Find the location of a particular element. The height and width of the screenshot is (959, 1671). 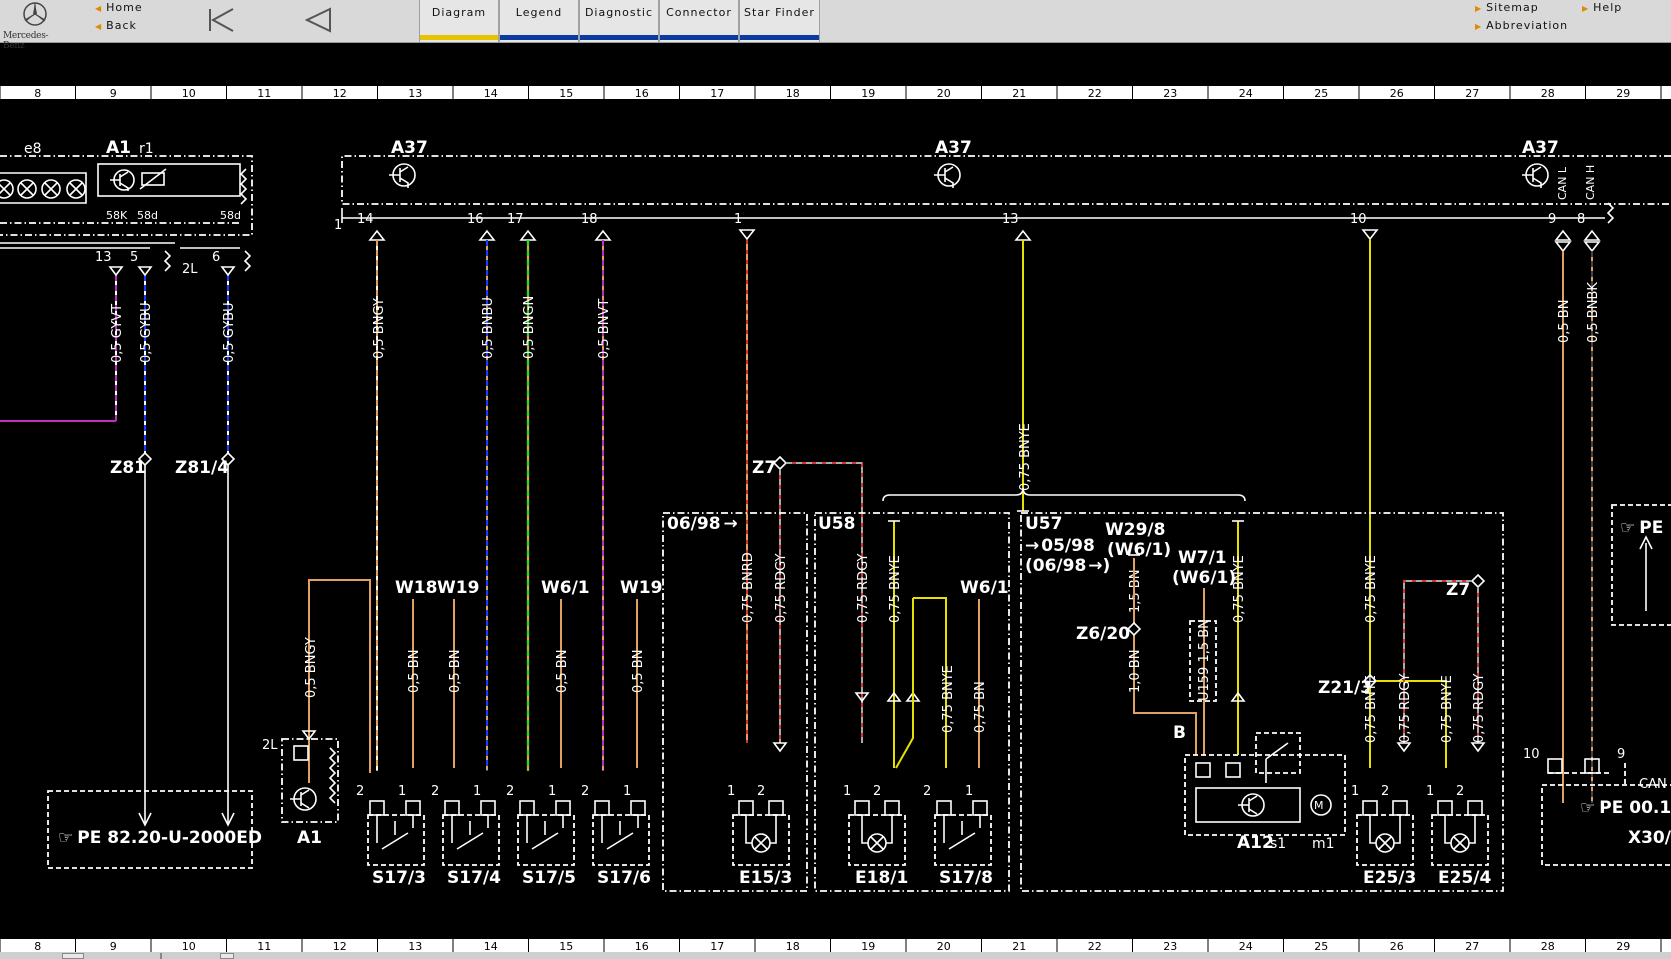

sitemap-link: ▶ Sitemap is located at coordinates (1507, 7).